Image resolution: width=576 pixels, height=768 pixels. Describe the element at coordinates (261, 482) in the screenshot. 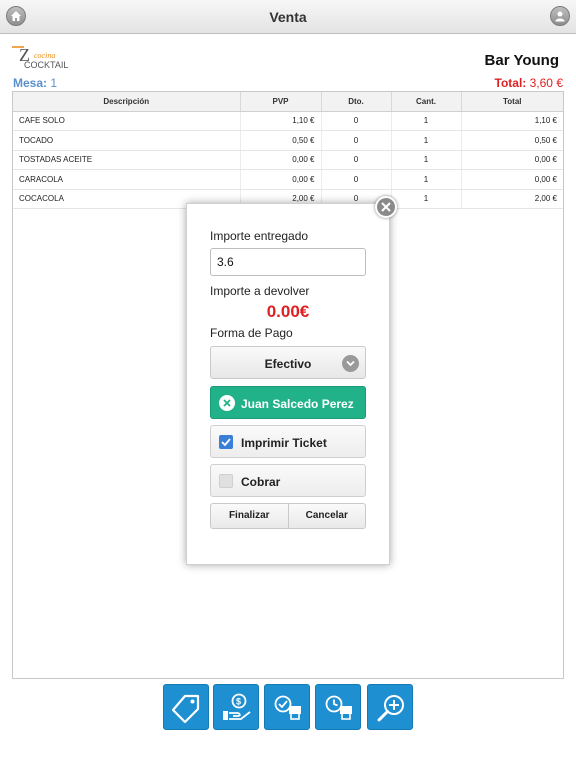

I see `cobrar-label: Cobrar` at that location.